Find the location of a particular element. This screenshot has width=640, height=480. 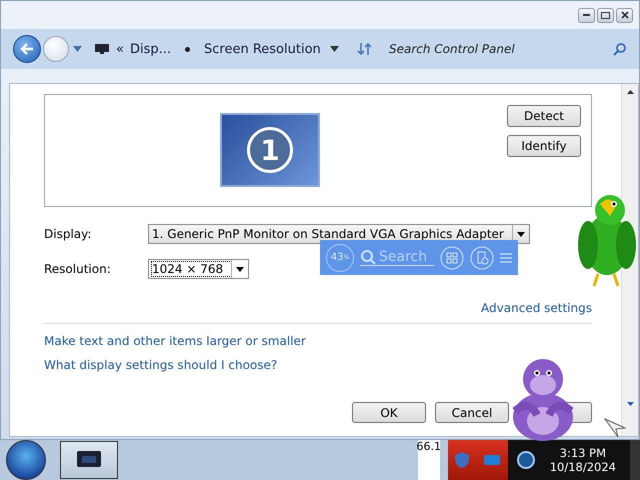

monitor-thumbnail: 1 is located at coordinates (270, 150).